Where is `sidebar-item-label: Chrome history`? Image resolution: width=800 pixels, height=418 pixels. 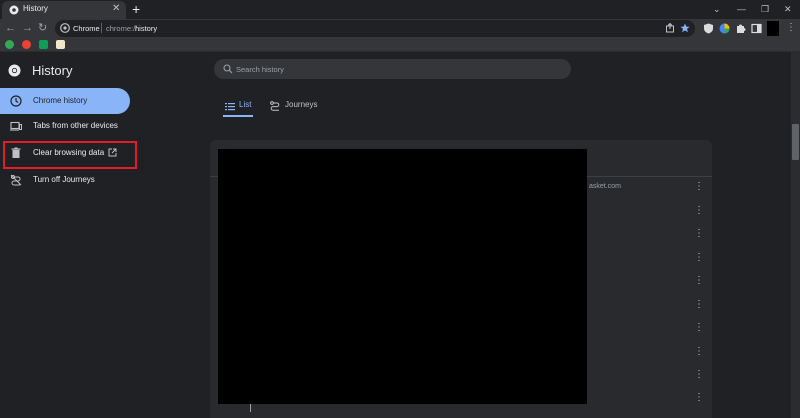
sidebar-item-label: Chrome history is located at coordinates (60, 100).